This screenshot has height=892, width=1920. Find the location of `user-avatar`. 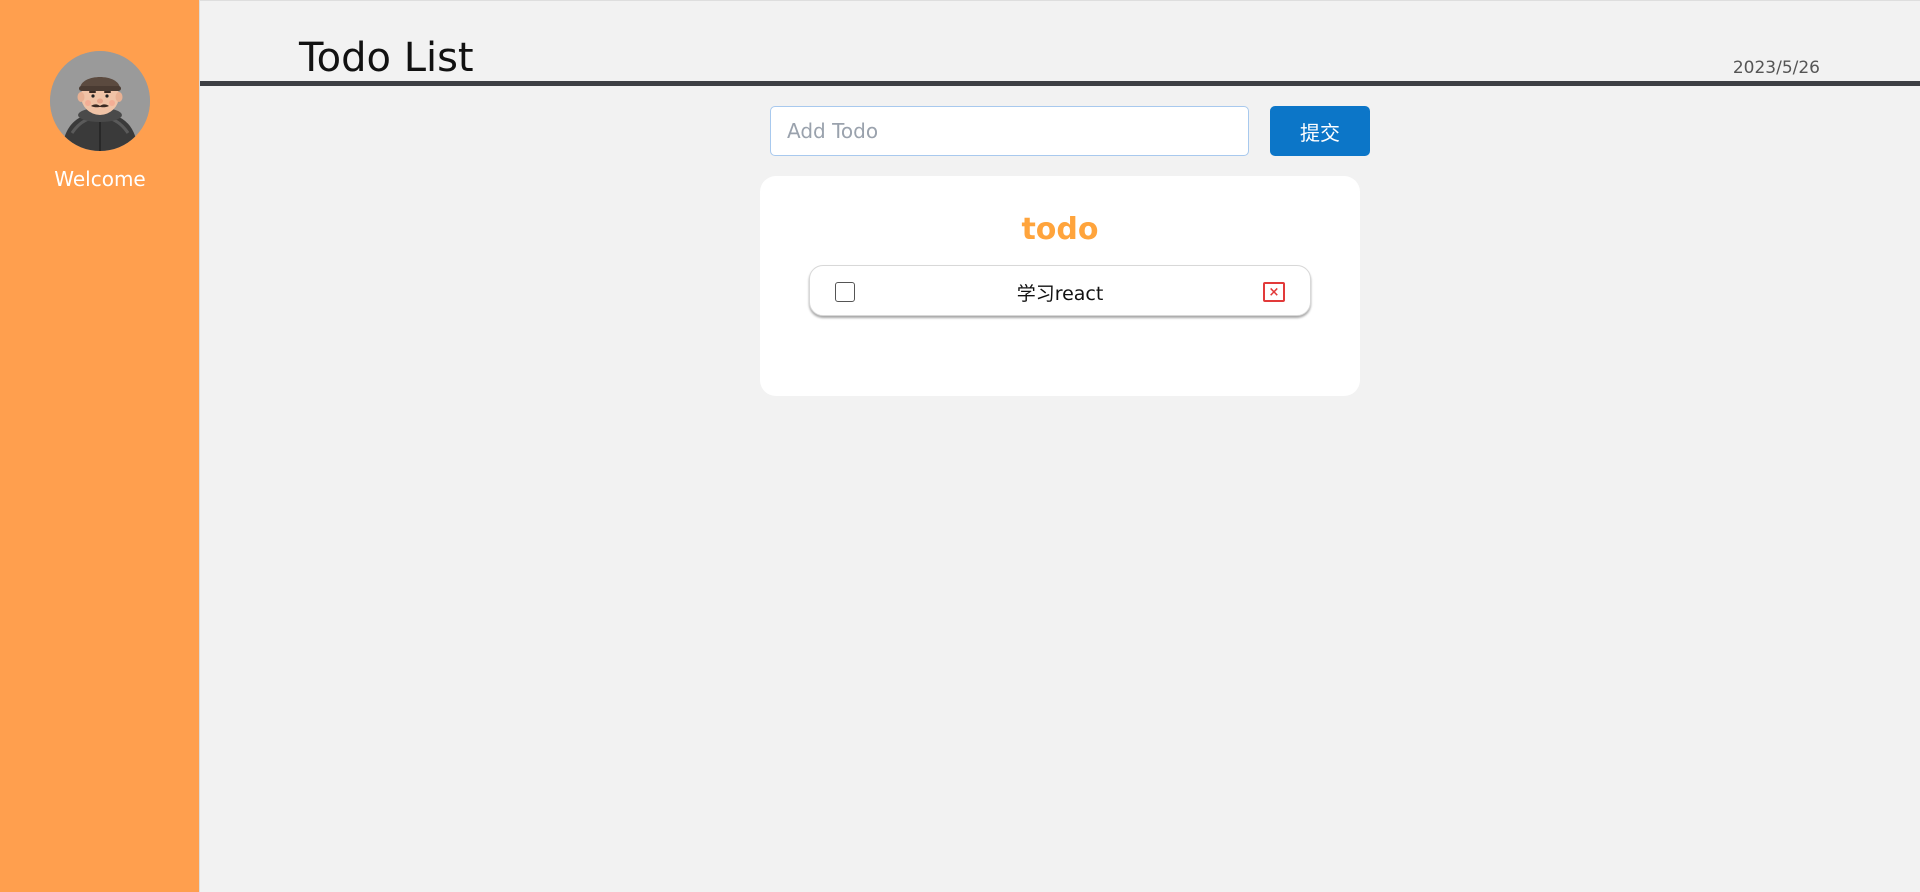

user-avatar is located at coordinates (100, 101).